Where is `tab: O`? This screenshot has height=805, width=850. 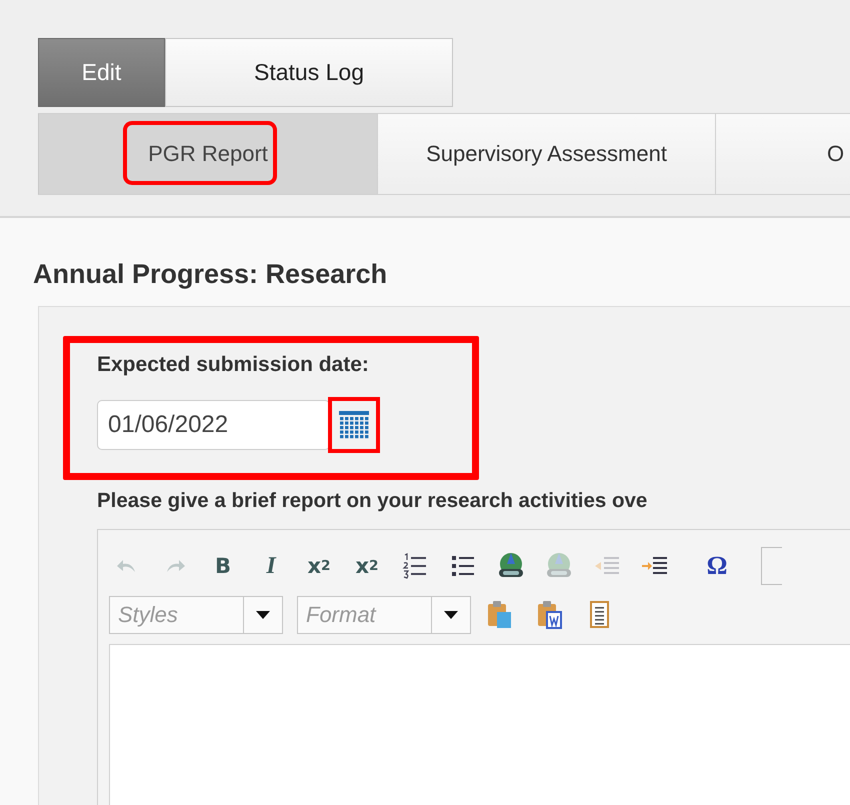
tab: O is located at coordinates (783, 154).